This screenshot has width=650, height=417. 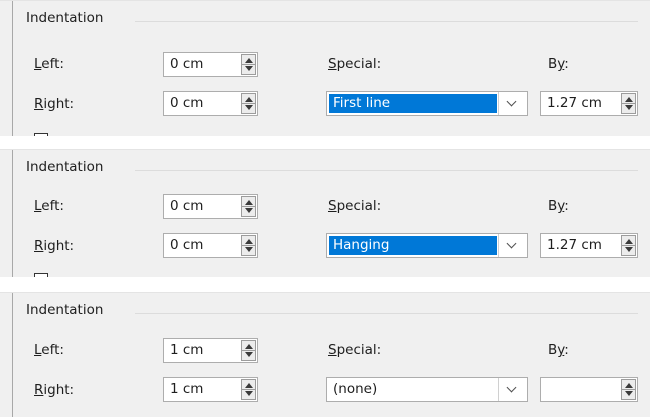 What do you see at coordinates (210, 350) in the screenshot?
I see `left-indent-spinner: 1 cm` at bounding box center [210, 350].